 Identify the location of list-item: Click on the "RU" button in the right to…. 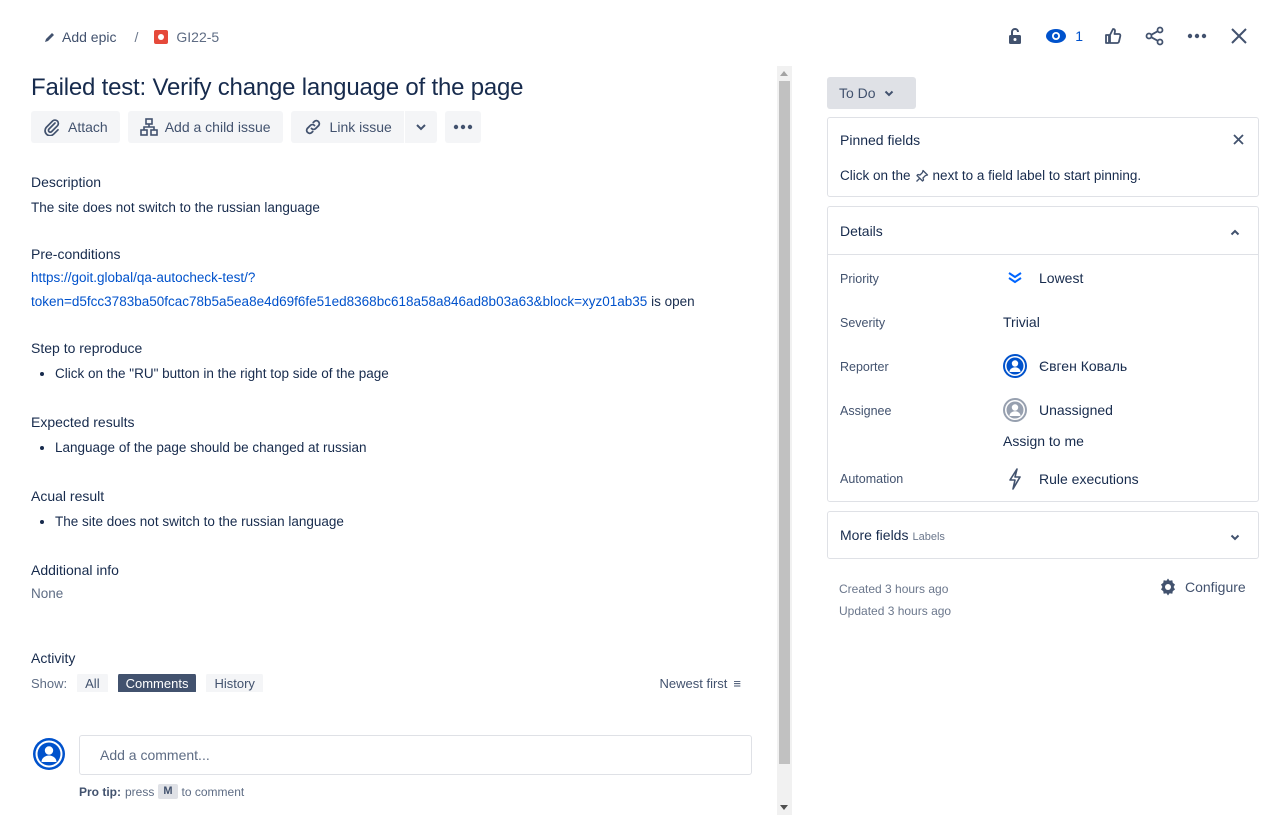
(413, 374).